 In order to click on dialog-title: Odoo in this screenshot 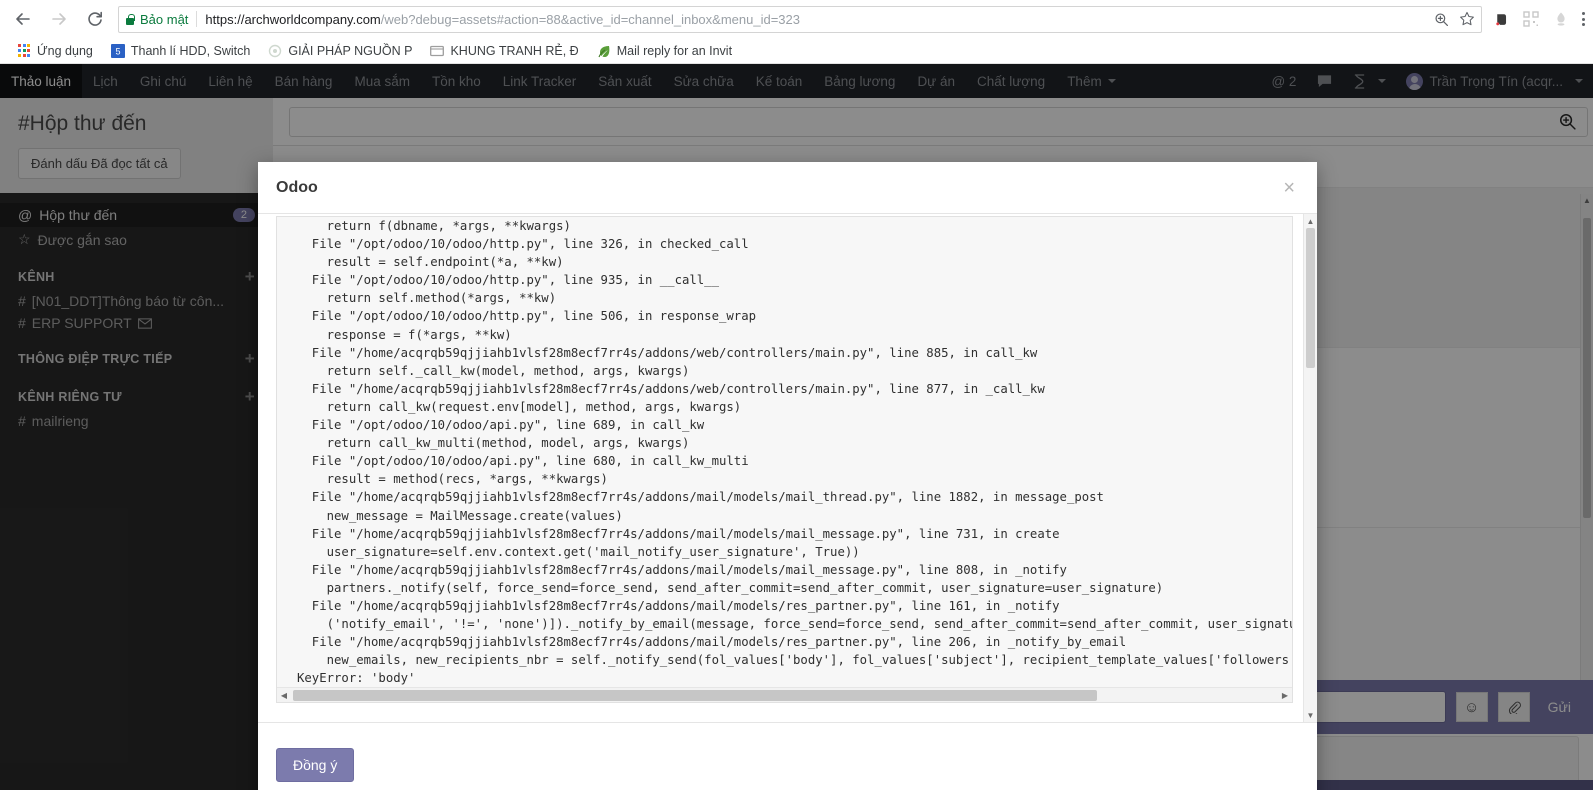, I will do `click(297, 187)`.